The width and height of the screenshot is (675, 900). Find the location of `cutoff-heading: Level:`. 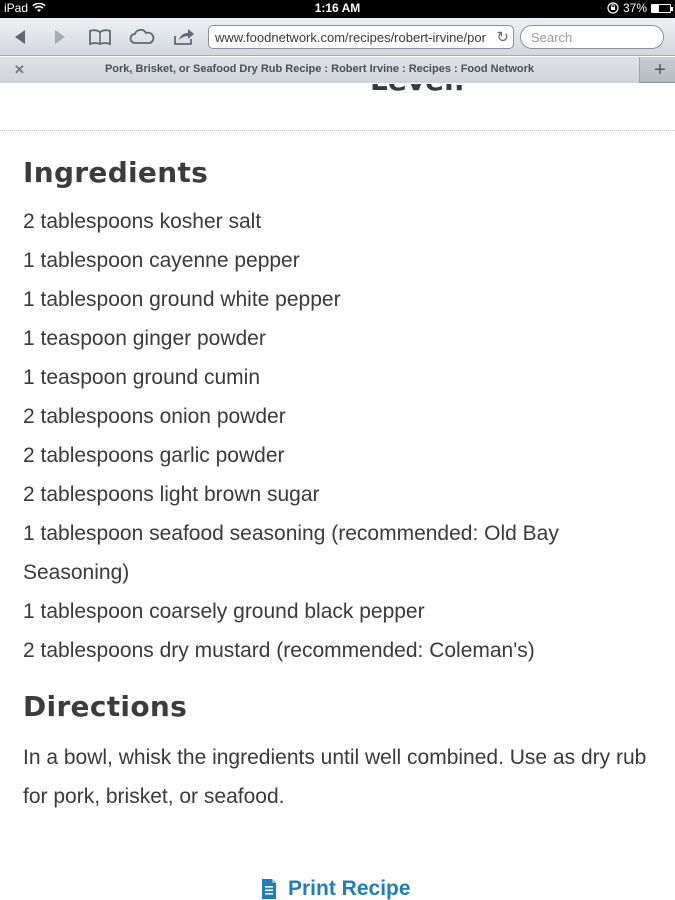

cutoff-heading: Level: is located at coordinates (417, 90).